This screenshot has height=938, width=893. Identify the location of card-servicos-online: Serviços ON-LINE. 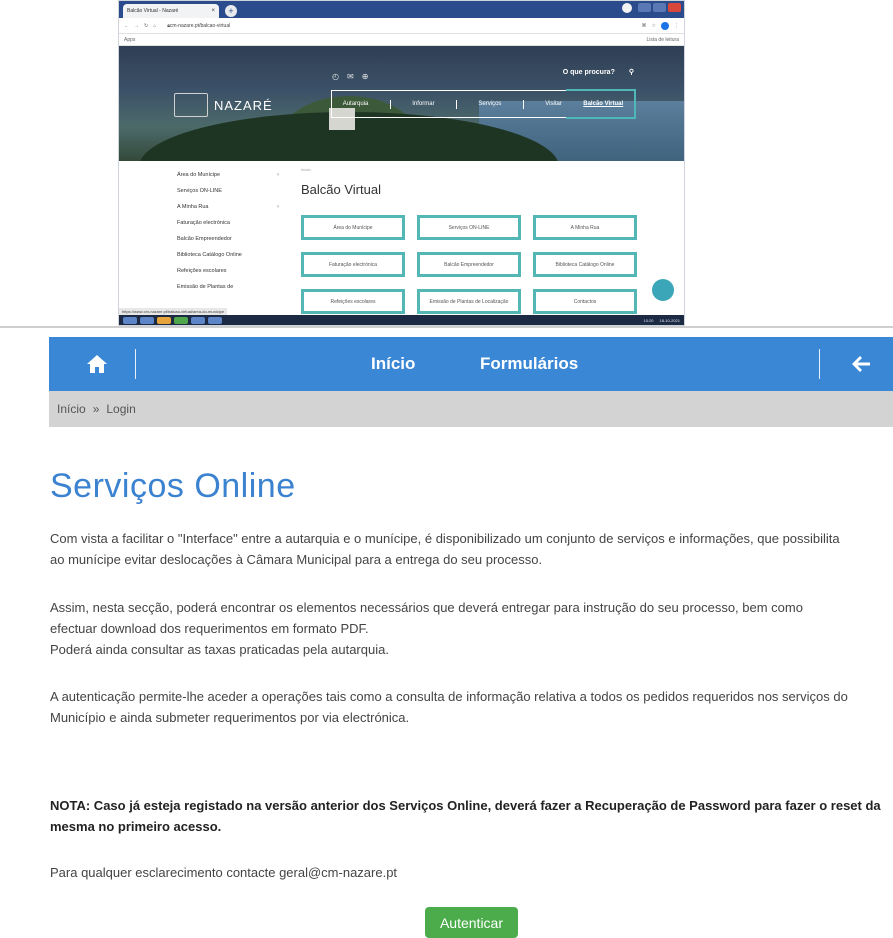
(469, 227).